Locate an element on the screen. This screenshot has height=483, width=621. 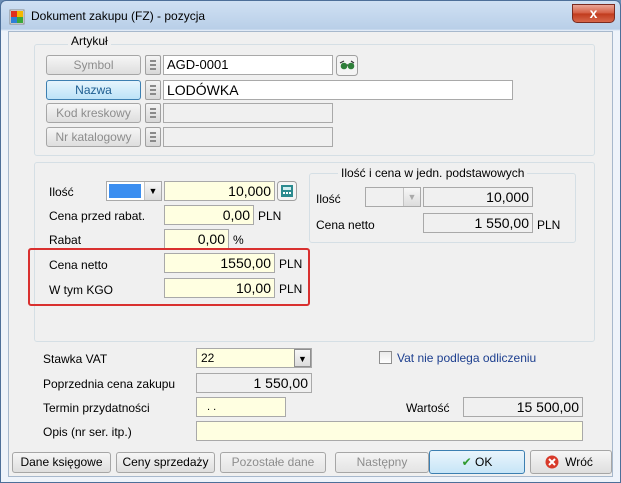
cena-netto-unit: PLN is located at coordinates (291, 264).